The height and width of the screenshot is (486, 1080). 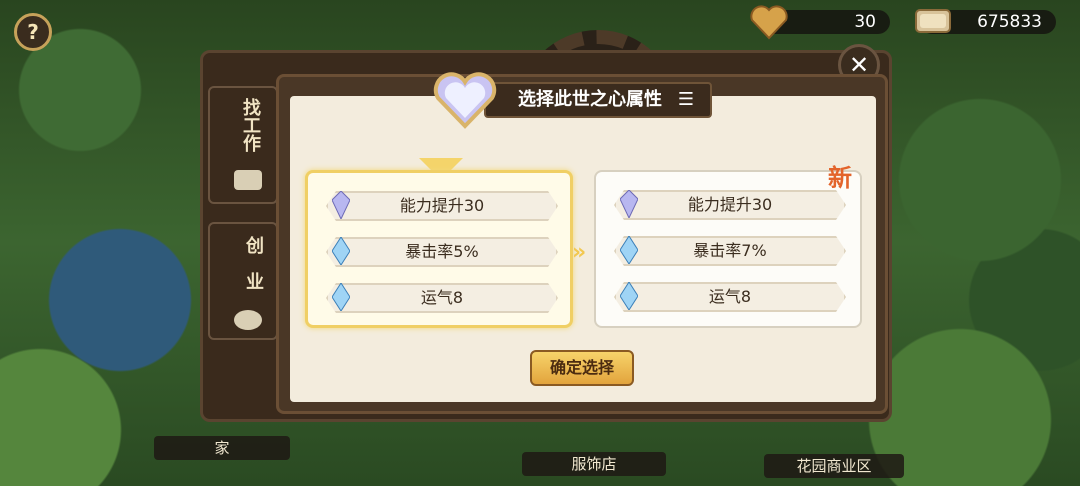 What do you see at coordinates (579, 252) in the screenshot?
I see `double-arrow-icon: »` at bounding box center [579, 252].